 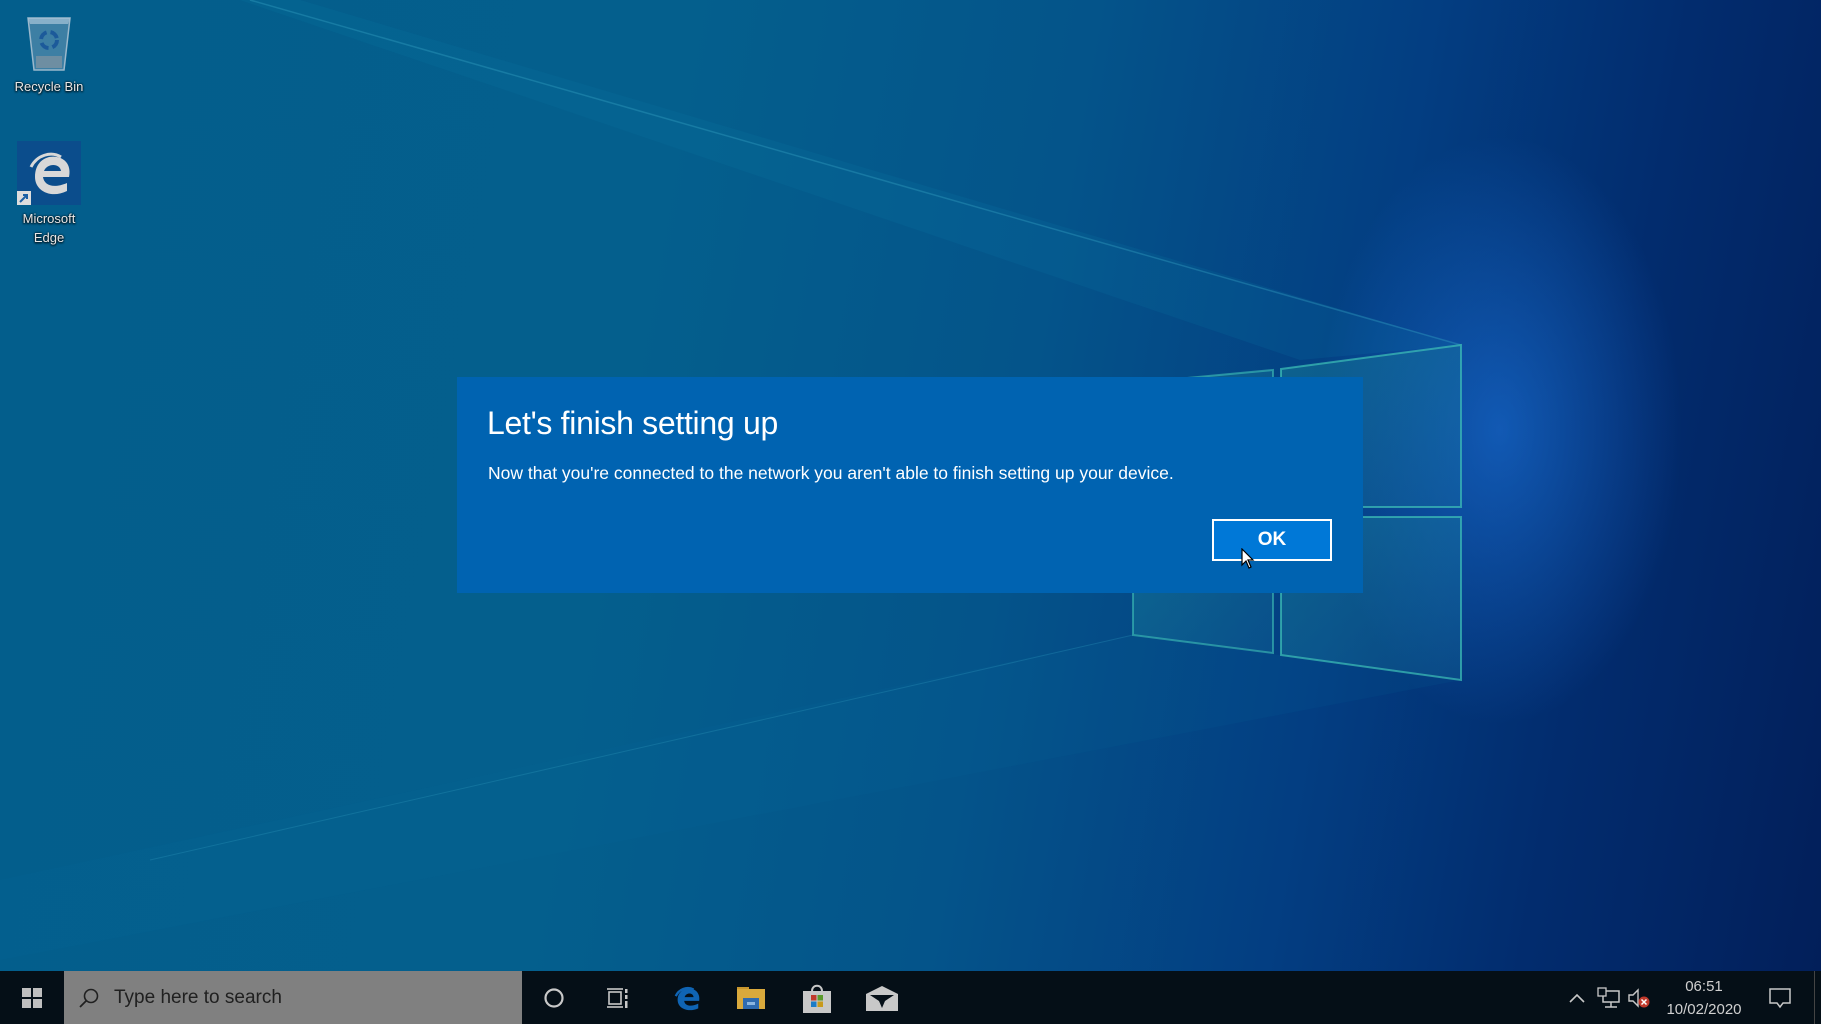 I want to click on file-explorer-button, so click(x=751, y=997).